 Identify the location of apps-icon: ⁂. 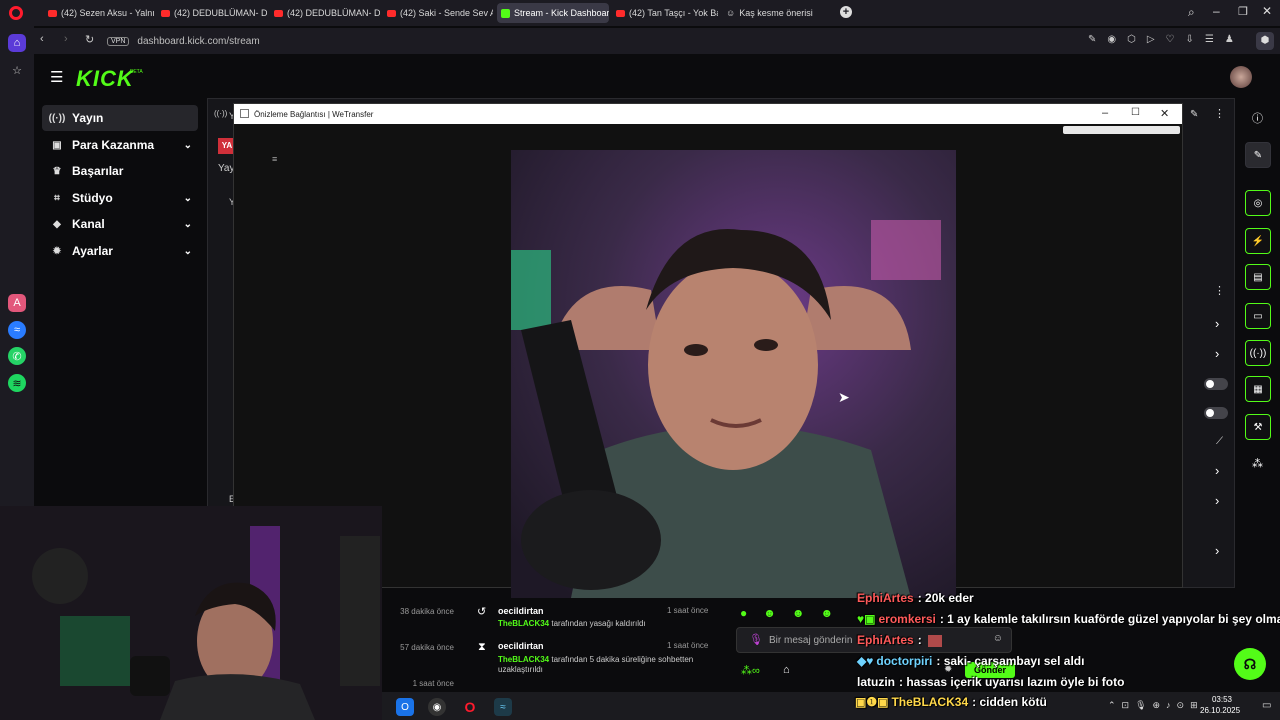
(1257, 463).